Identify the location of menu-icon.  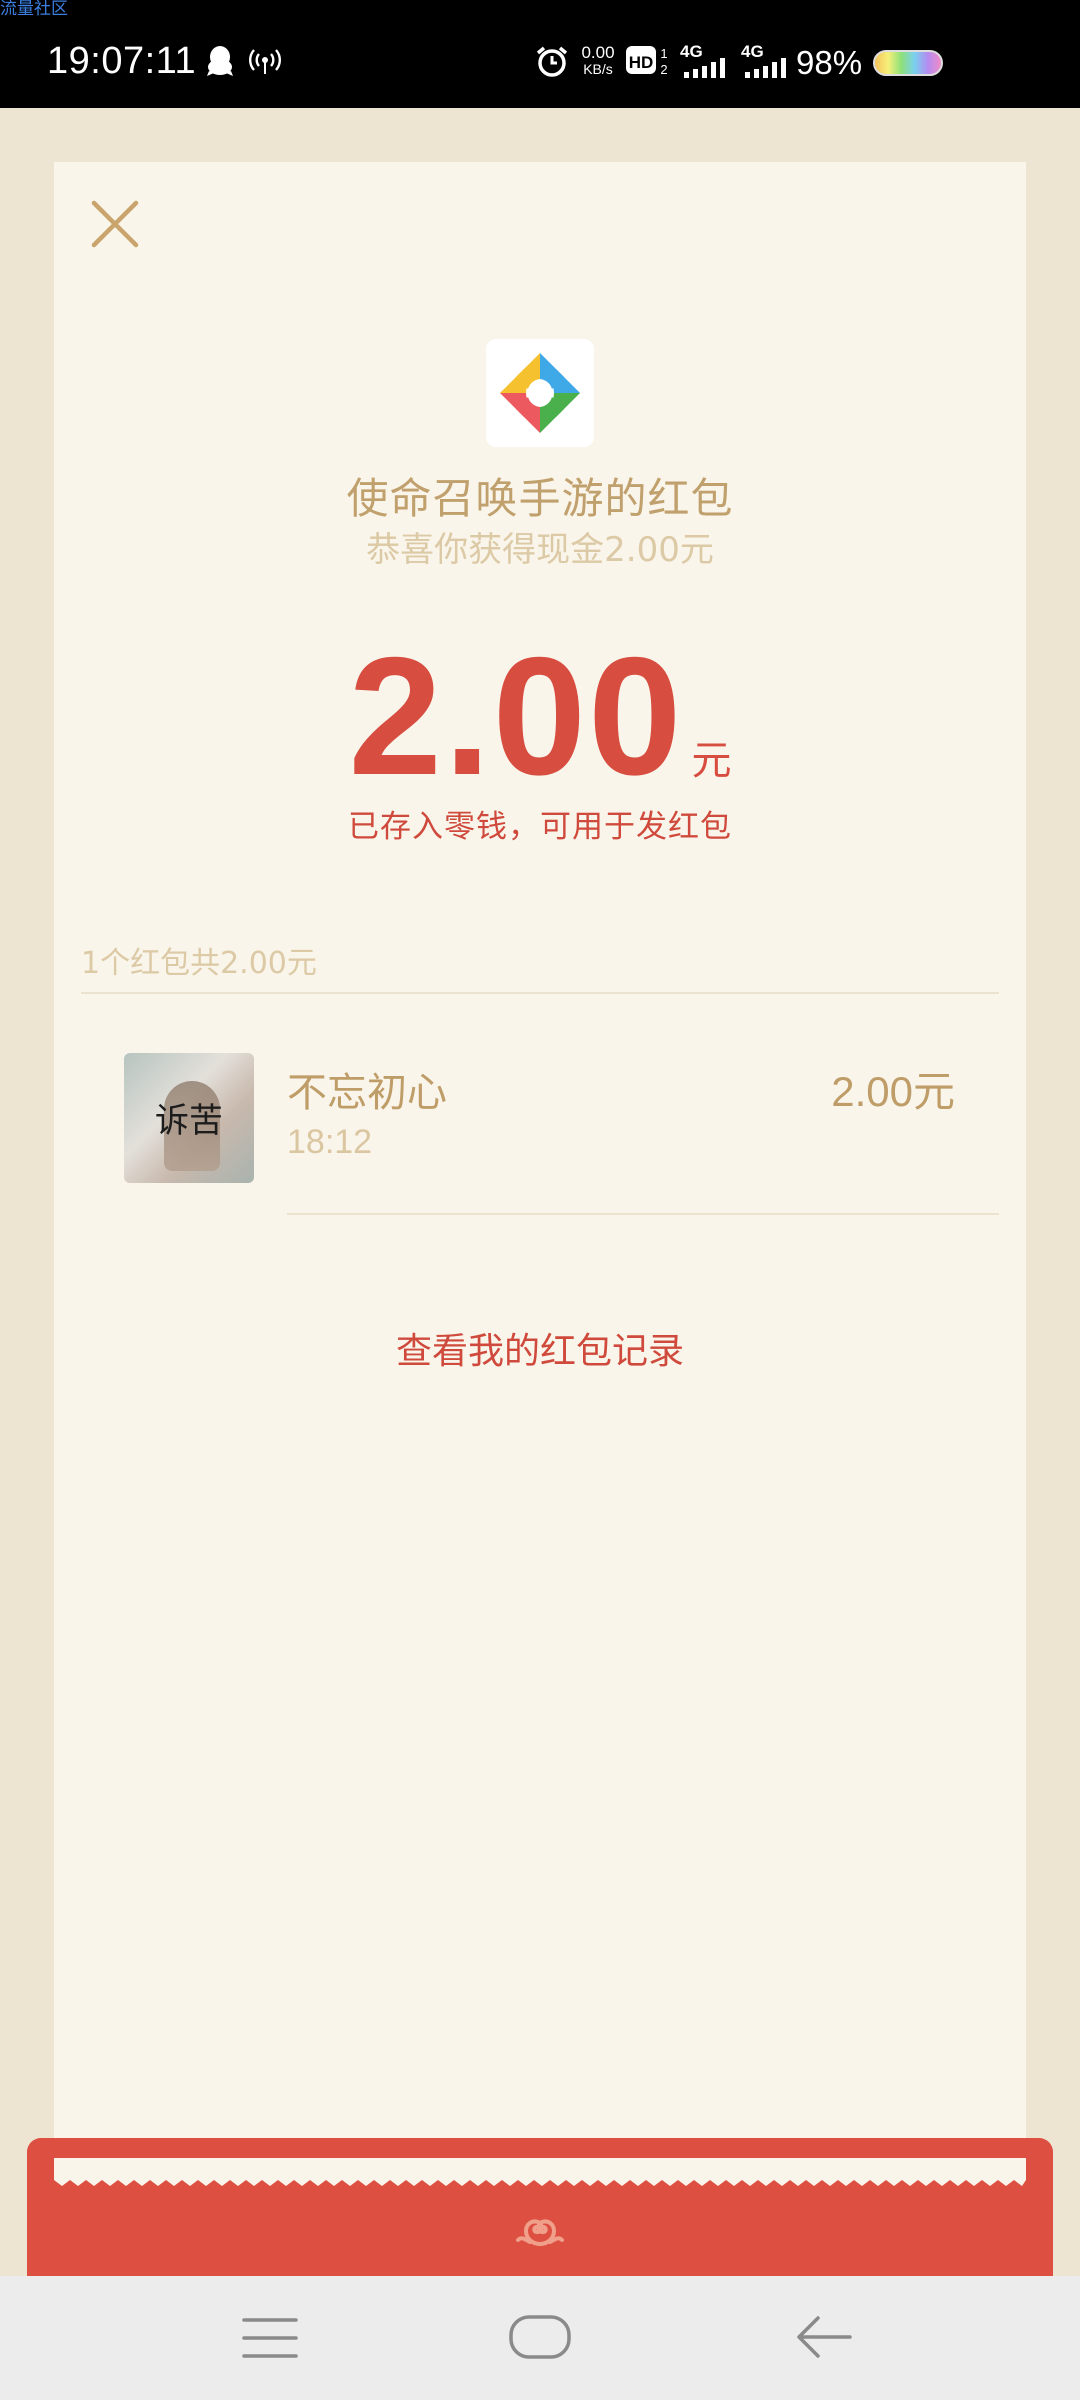
(270, 2338).